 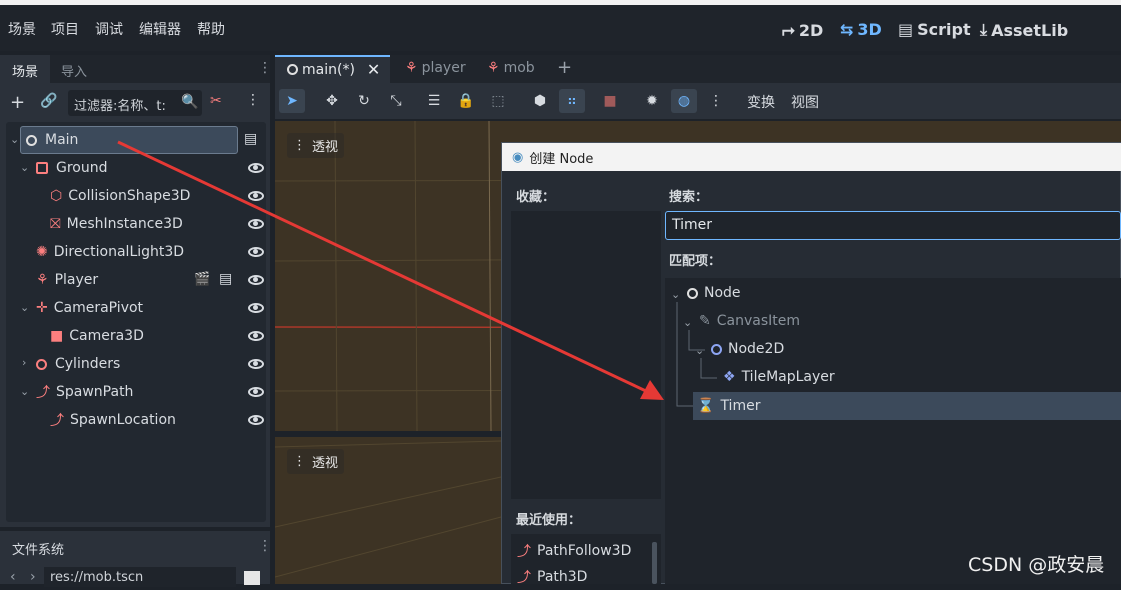 What do you see at coordinates (934, 29) in the screenshot?
I see `mode-script-button: ▤ Script` at bounding box center [934, 29].